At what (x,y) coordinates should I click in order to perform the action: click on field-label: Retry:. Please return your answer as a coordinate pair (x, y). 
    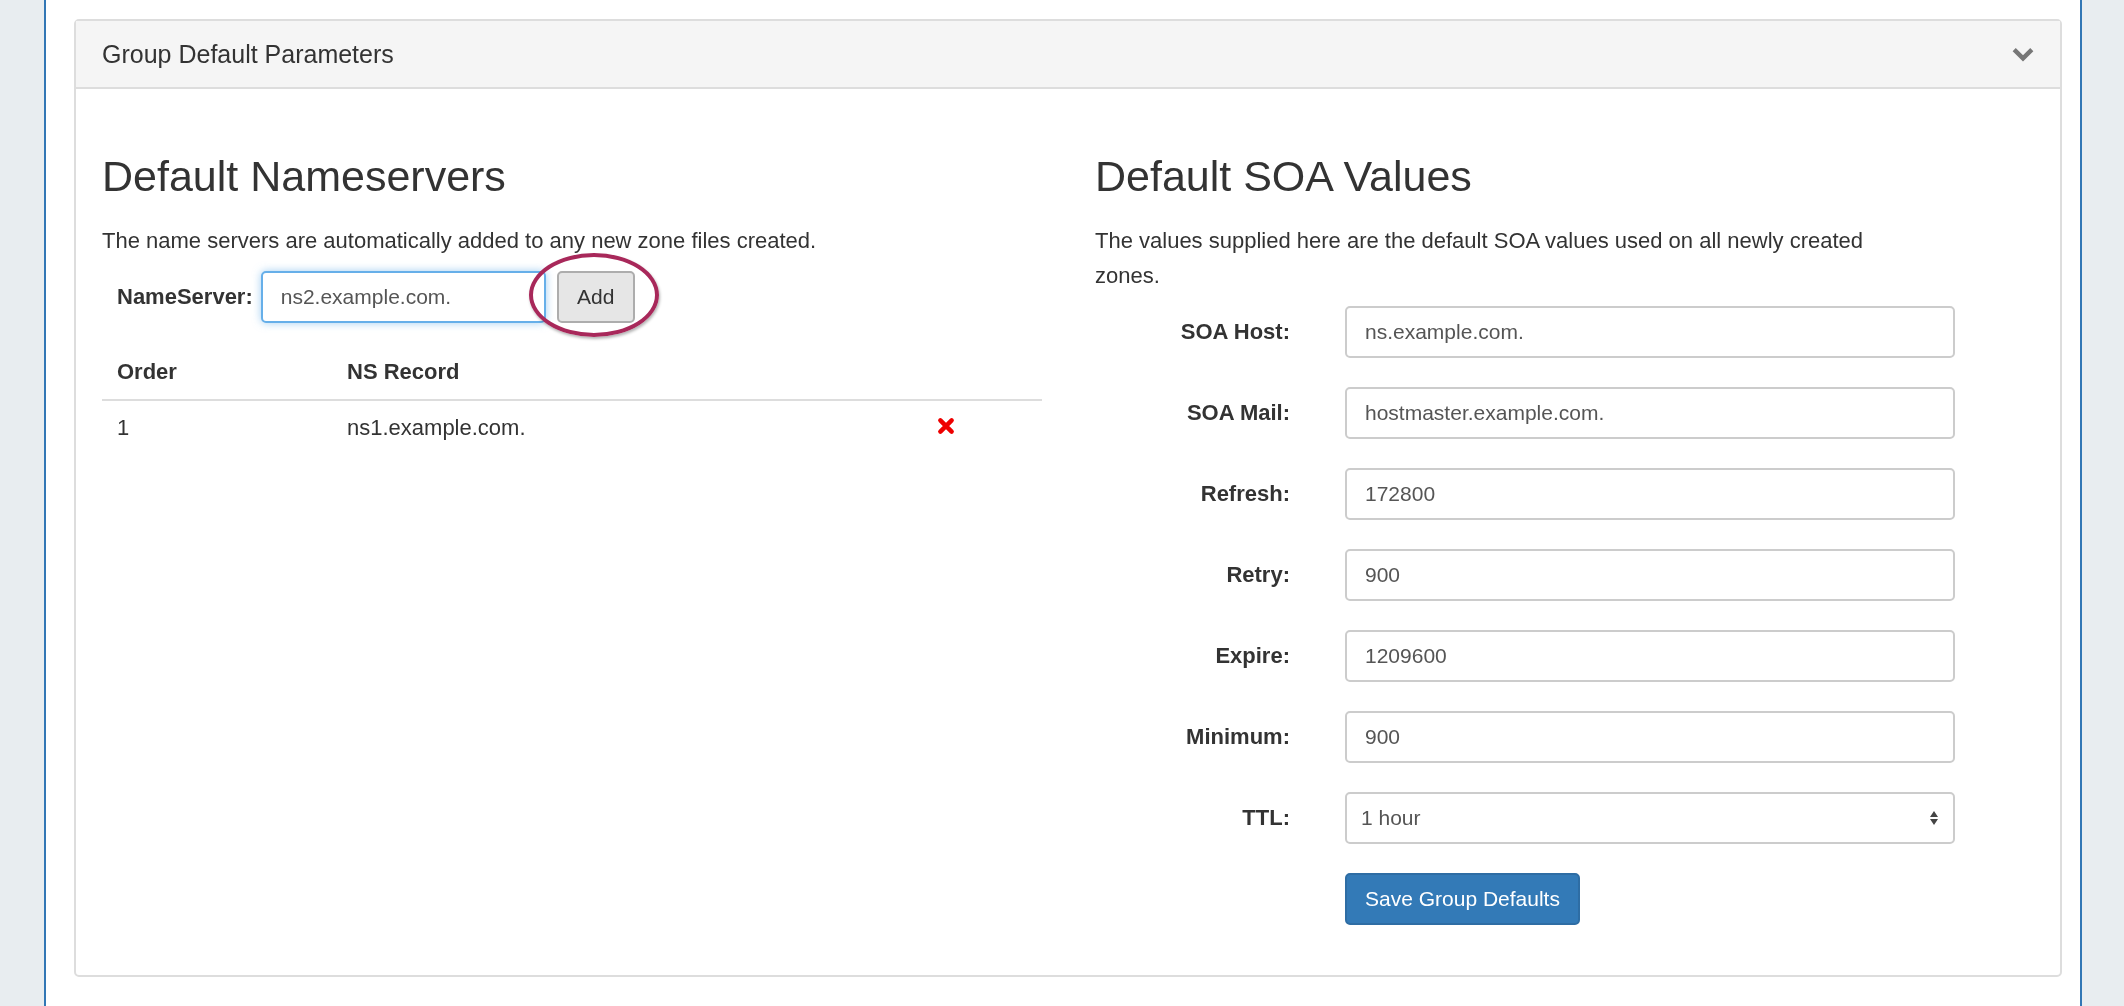
    Looking at the image, I should click on (1257, 574).